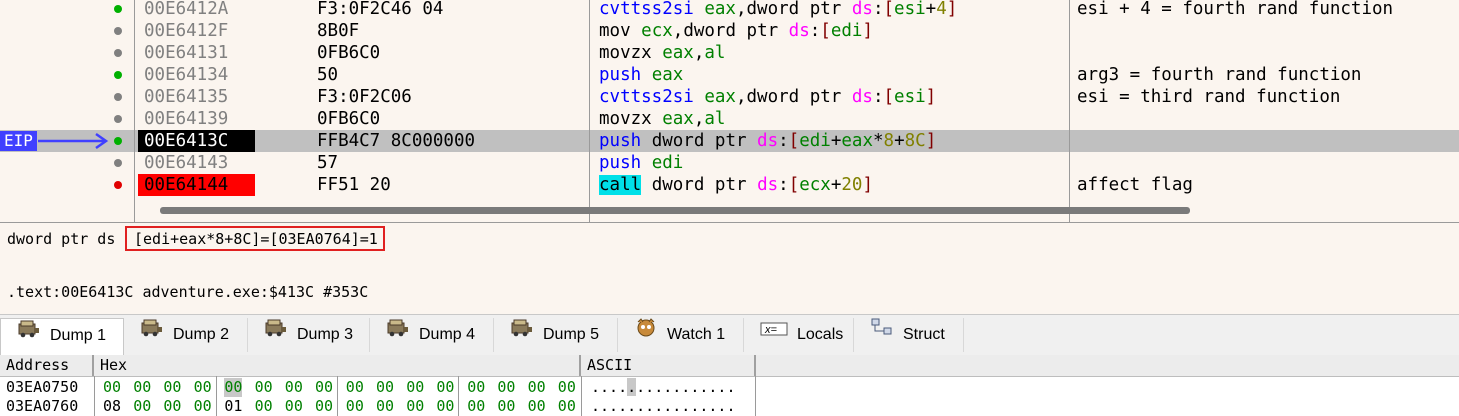 This screenshot has height=416, width=1459. I want to click on dump-hex-byte: 08, so click(112, 406).